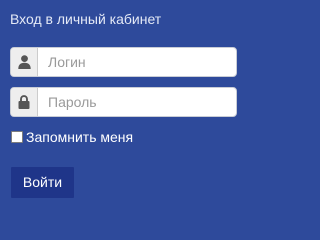 The width and height of the screenshot is (320, 240). Describe the element at coordinates (17, 137) in the screenshot. I see `remember-me-checkbox` at that location.